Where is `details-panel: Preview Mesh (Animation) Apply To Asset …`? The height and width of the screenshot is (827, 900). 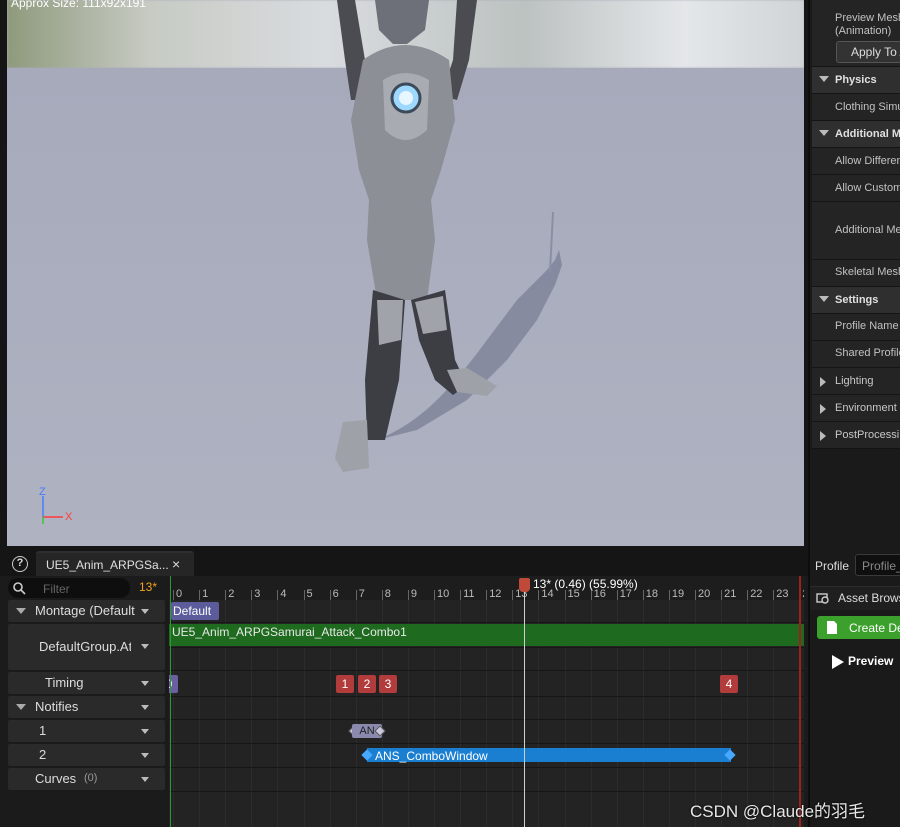
details-panel: Preview Mesh (Animation) Apply To Asset … is located at coordinates (854, 274).